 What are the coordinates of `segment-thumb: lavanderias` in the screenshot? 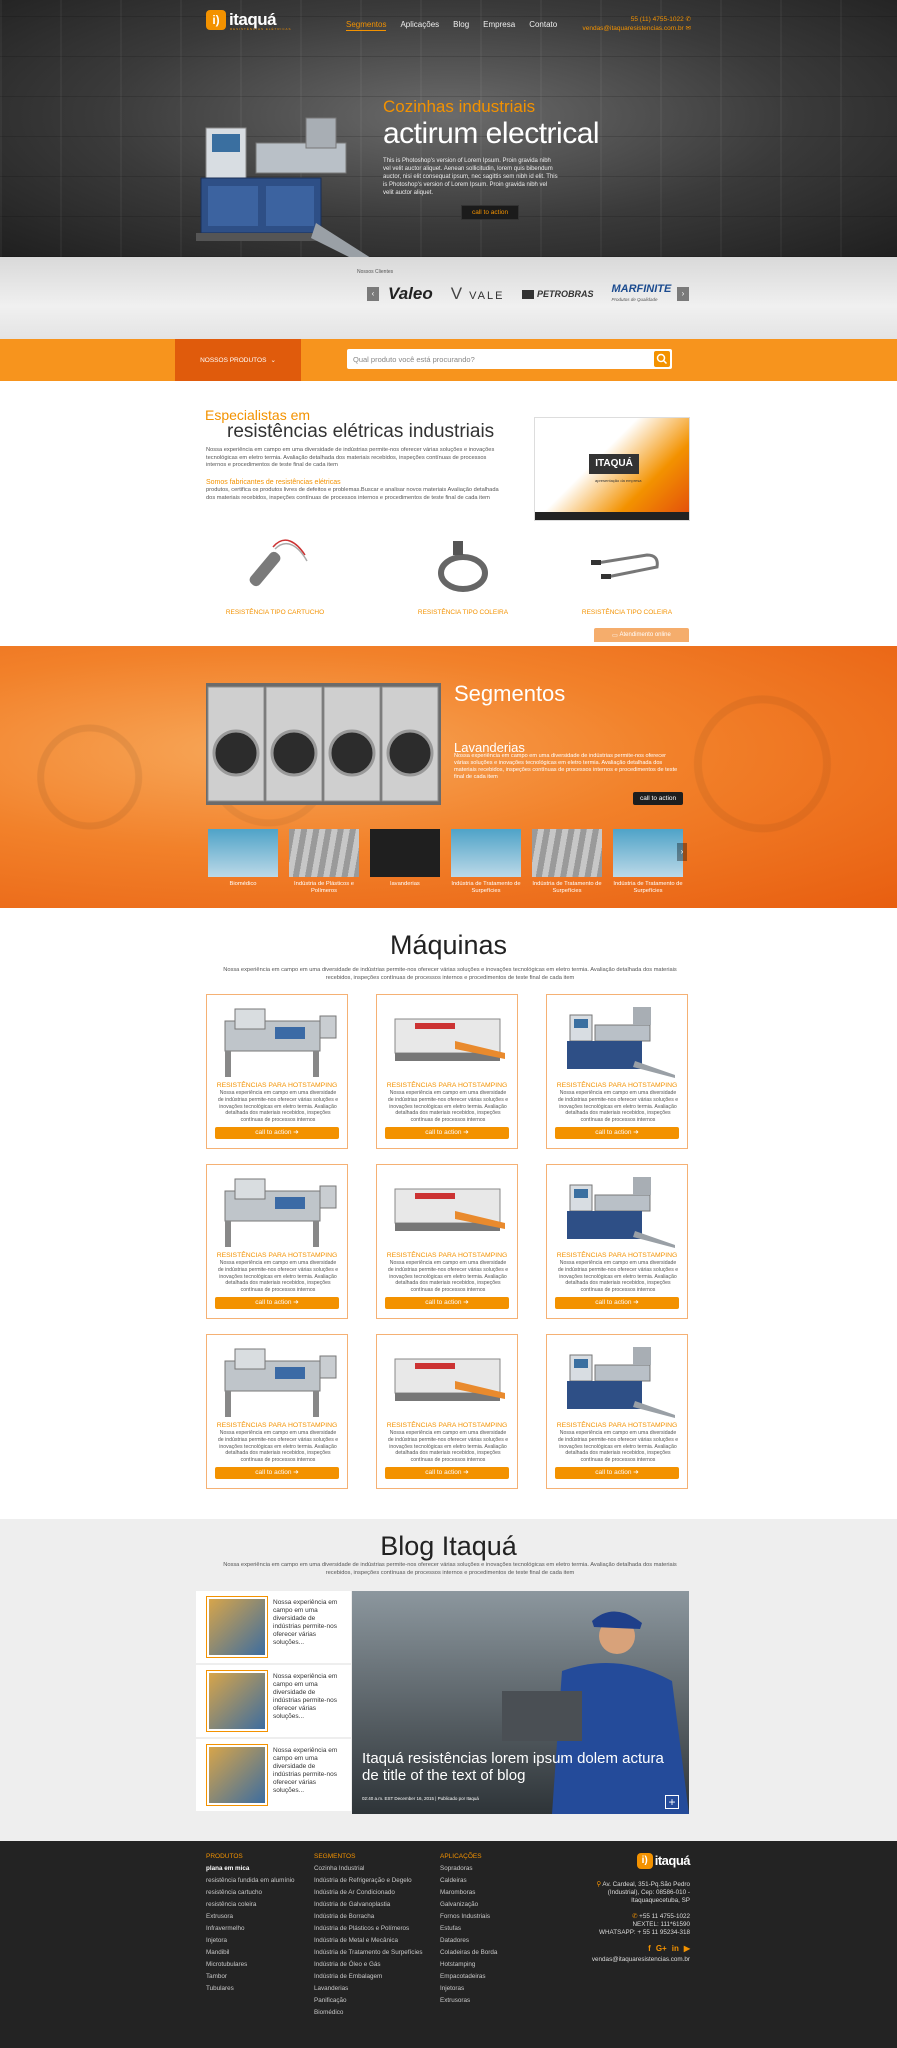 It's located at (405, 862).